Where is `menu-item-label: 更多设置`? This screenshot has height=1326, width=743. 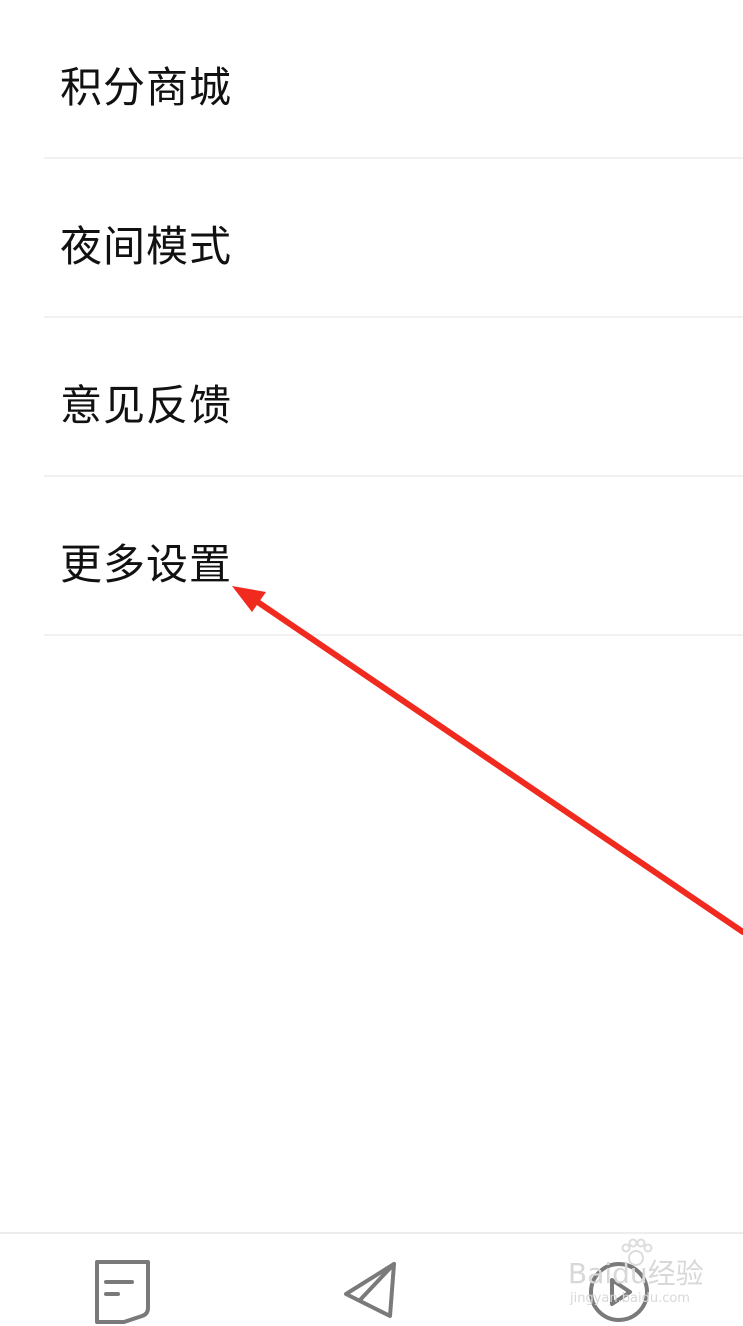
menu-item-label: 更多设置 is located at coordinates (146, 564).